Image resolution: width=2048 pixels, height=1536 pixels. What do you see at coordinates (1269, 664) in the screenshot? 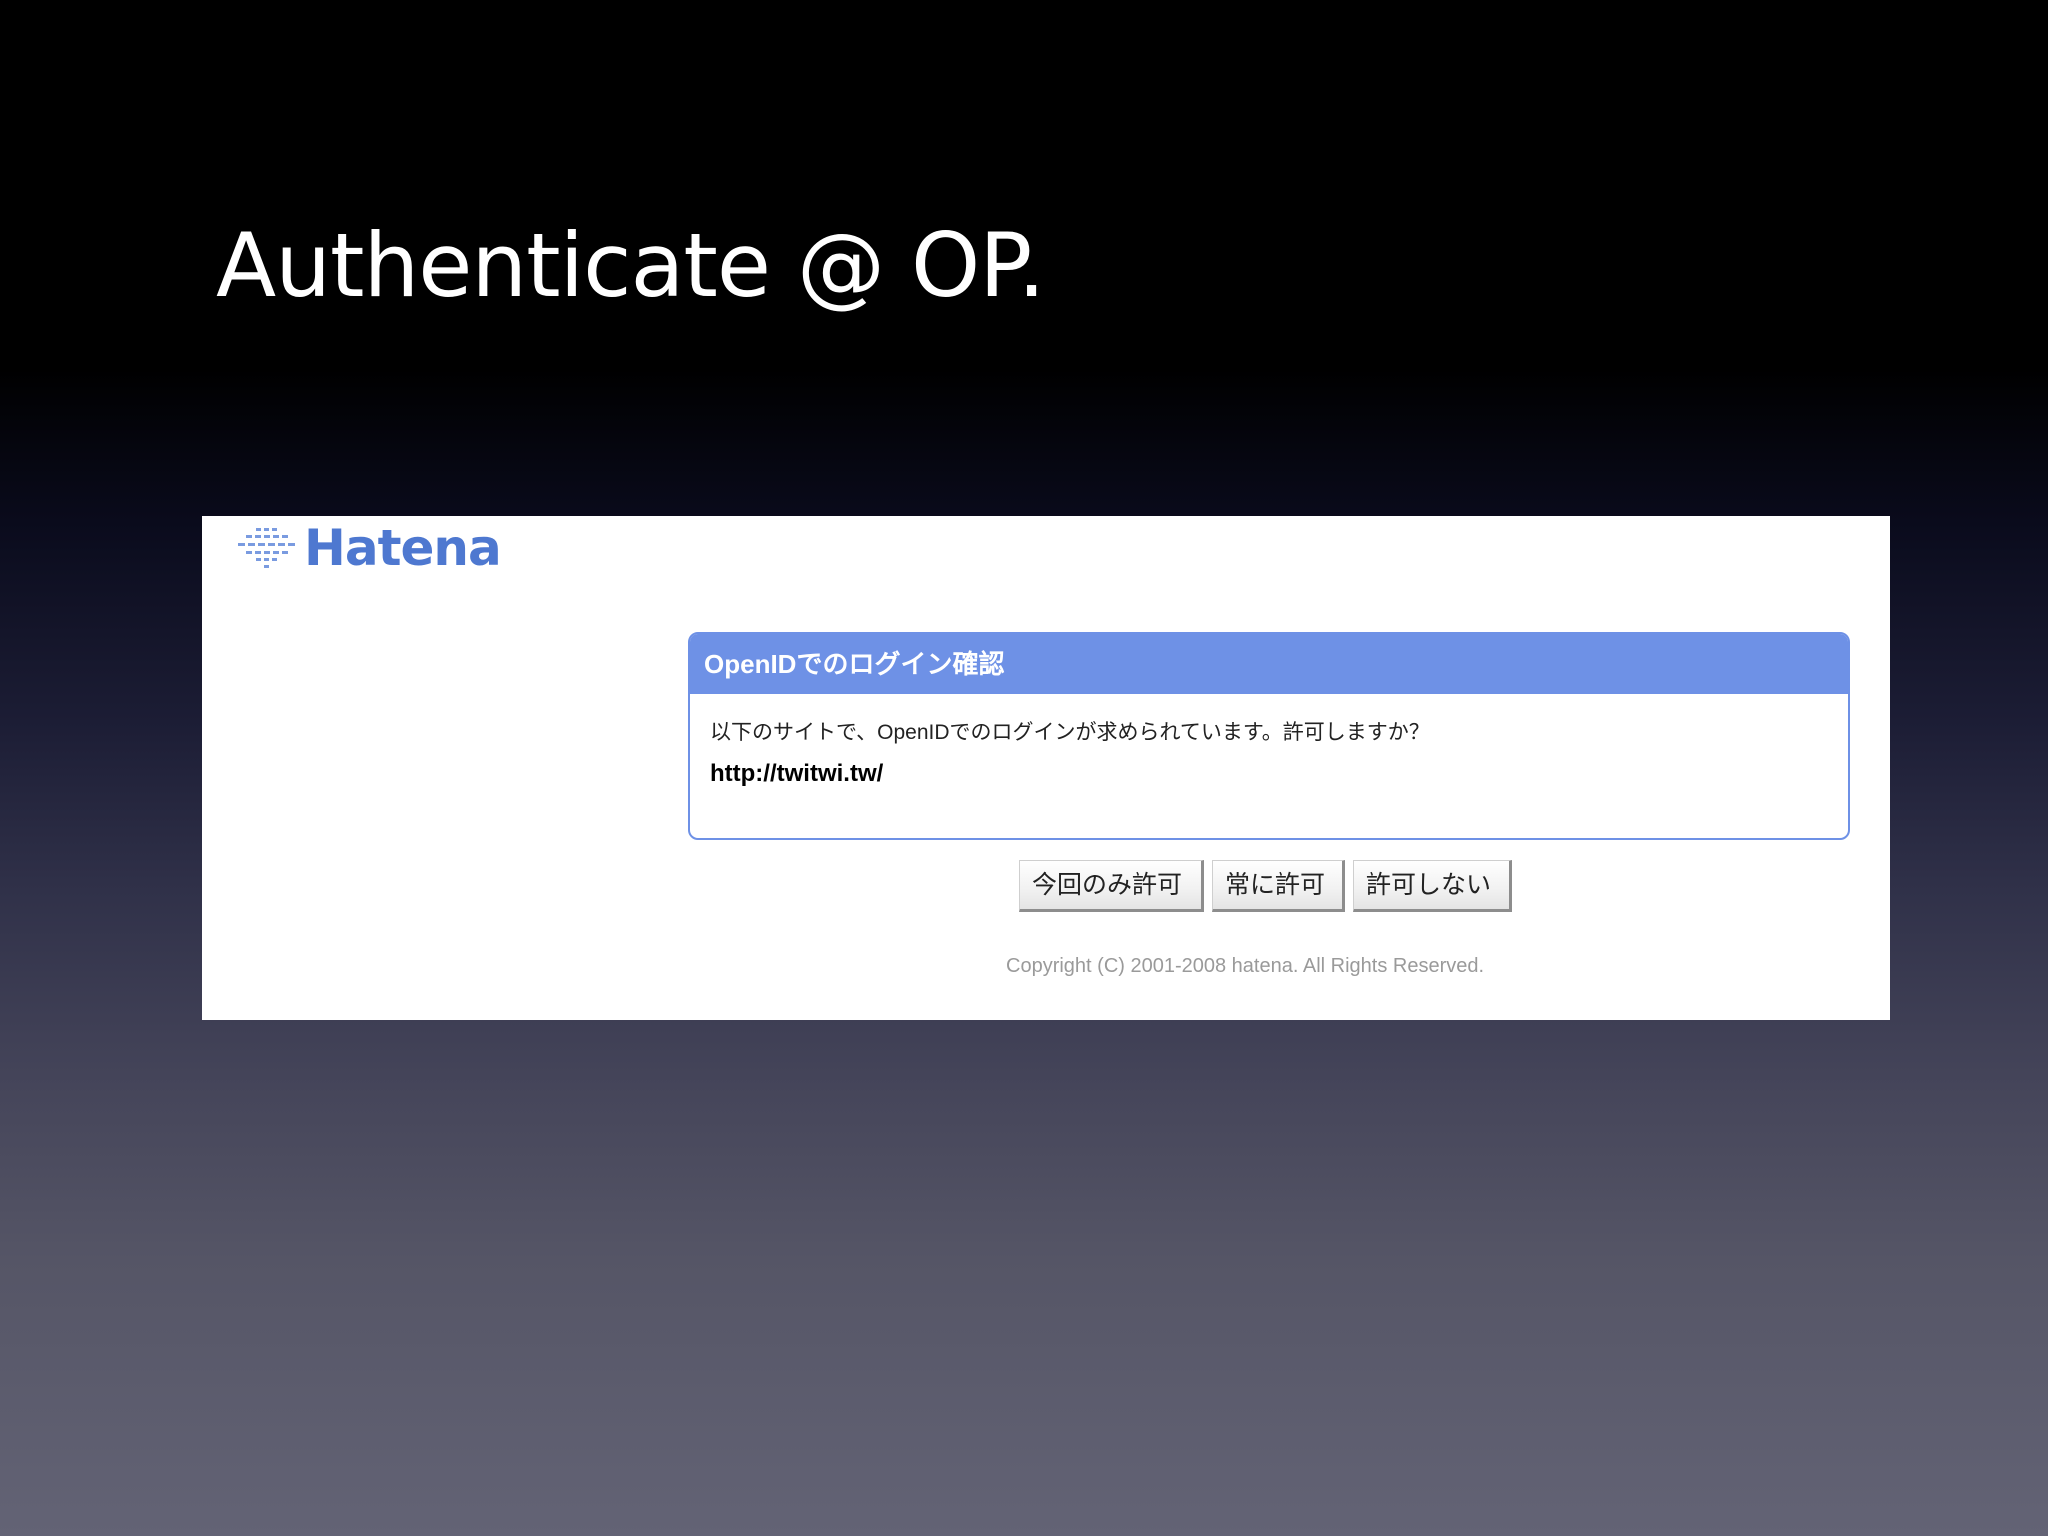
I see `dialog-header: OpenIDでのログイン確認` at bounding box center [1269, 664].